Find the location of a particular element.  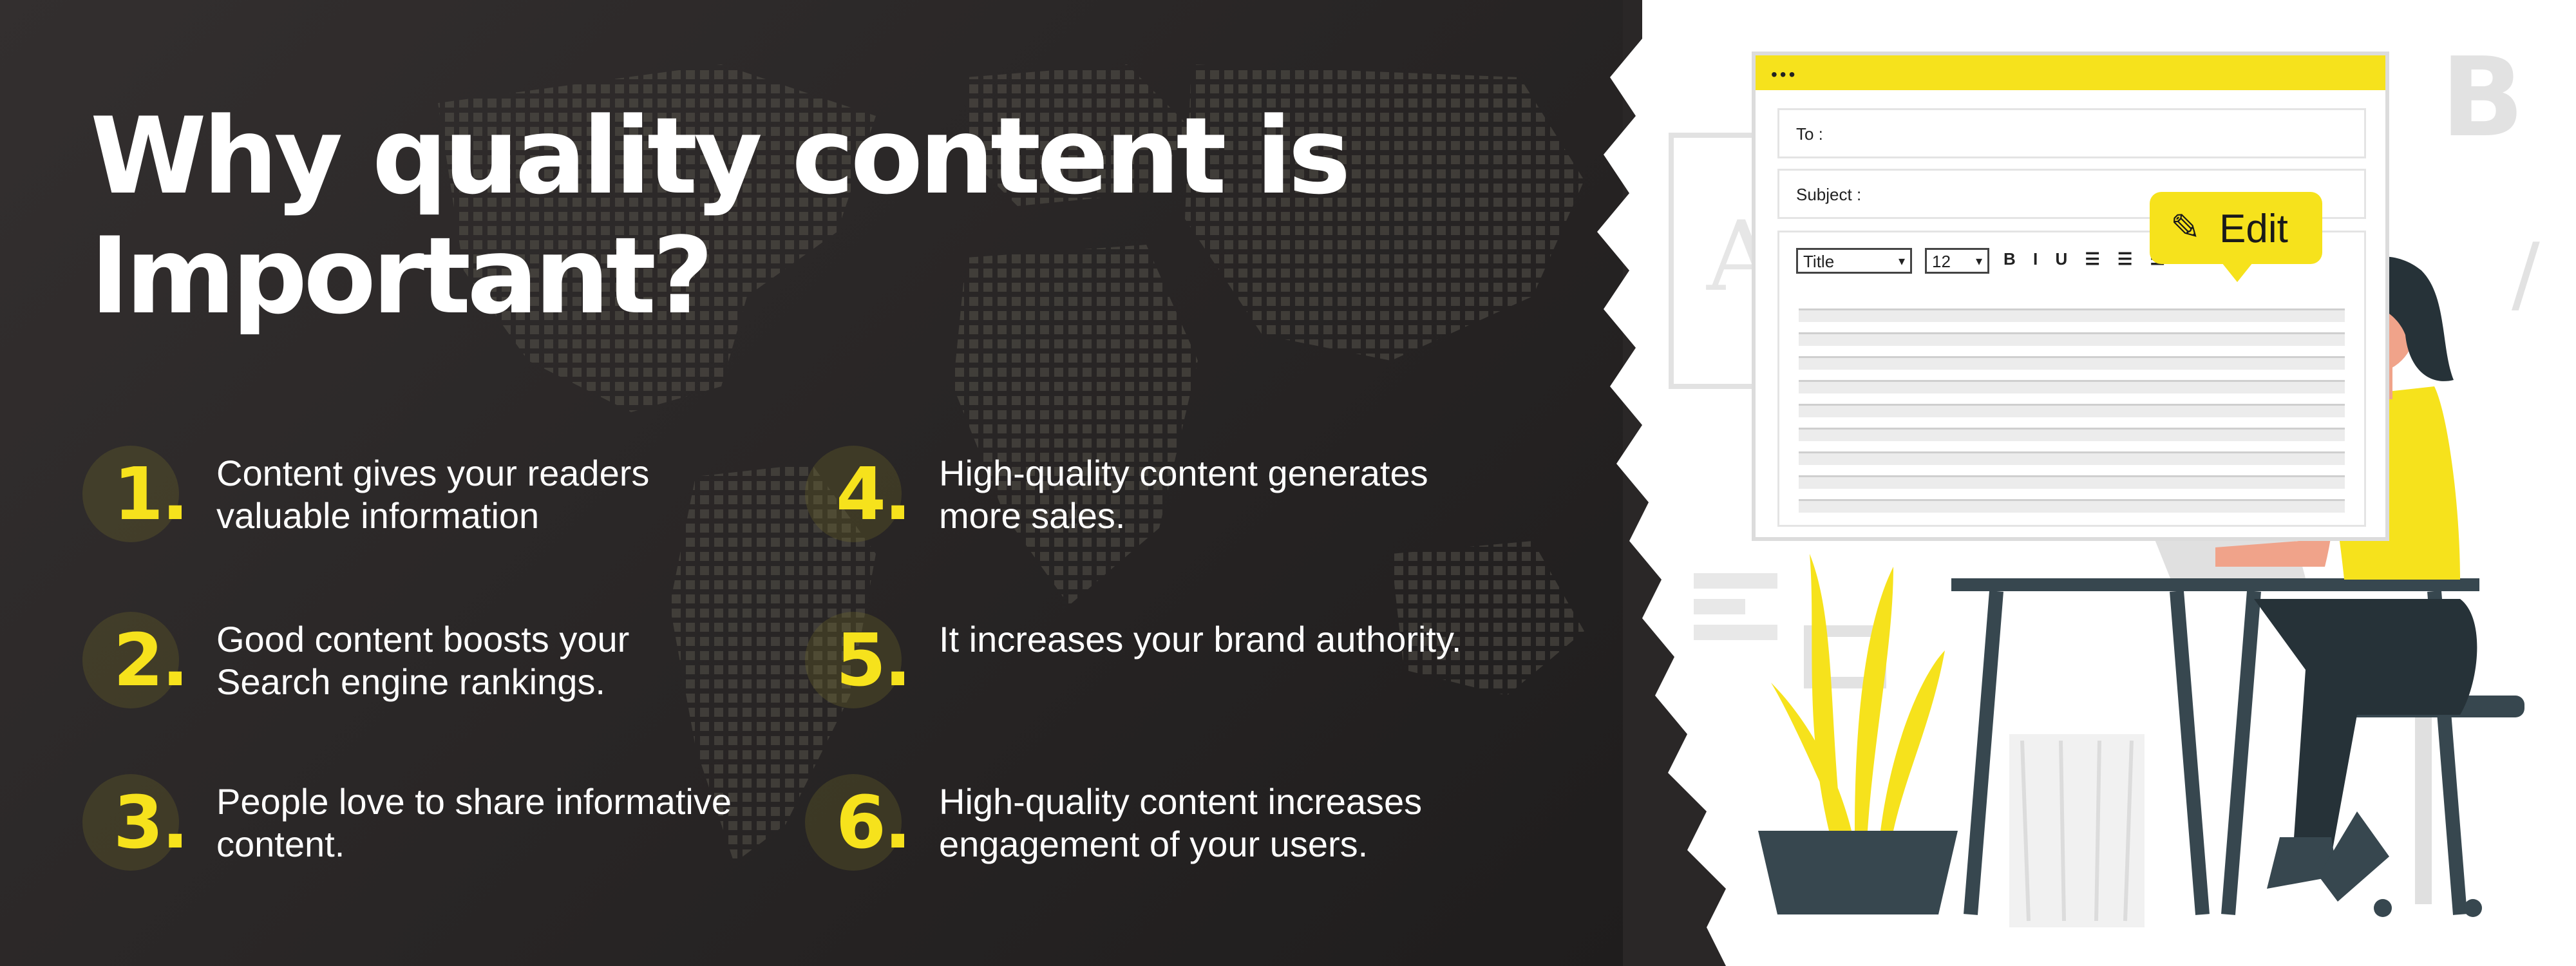

item-number: 6. is located at coordinates (874, 823).